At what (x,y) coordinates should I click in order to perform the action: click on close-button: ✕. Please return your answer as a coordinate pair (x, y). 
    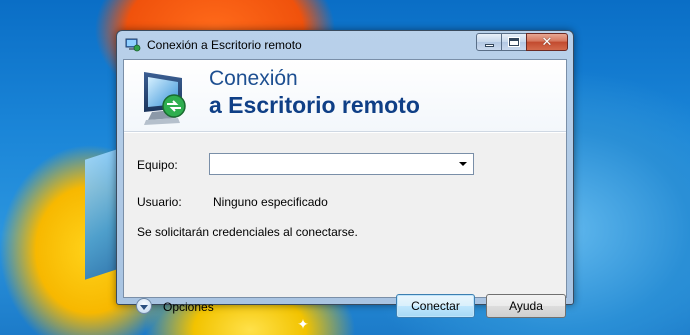
    Looking at the image, I should click on (547, 42).